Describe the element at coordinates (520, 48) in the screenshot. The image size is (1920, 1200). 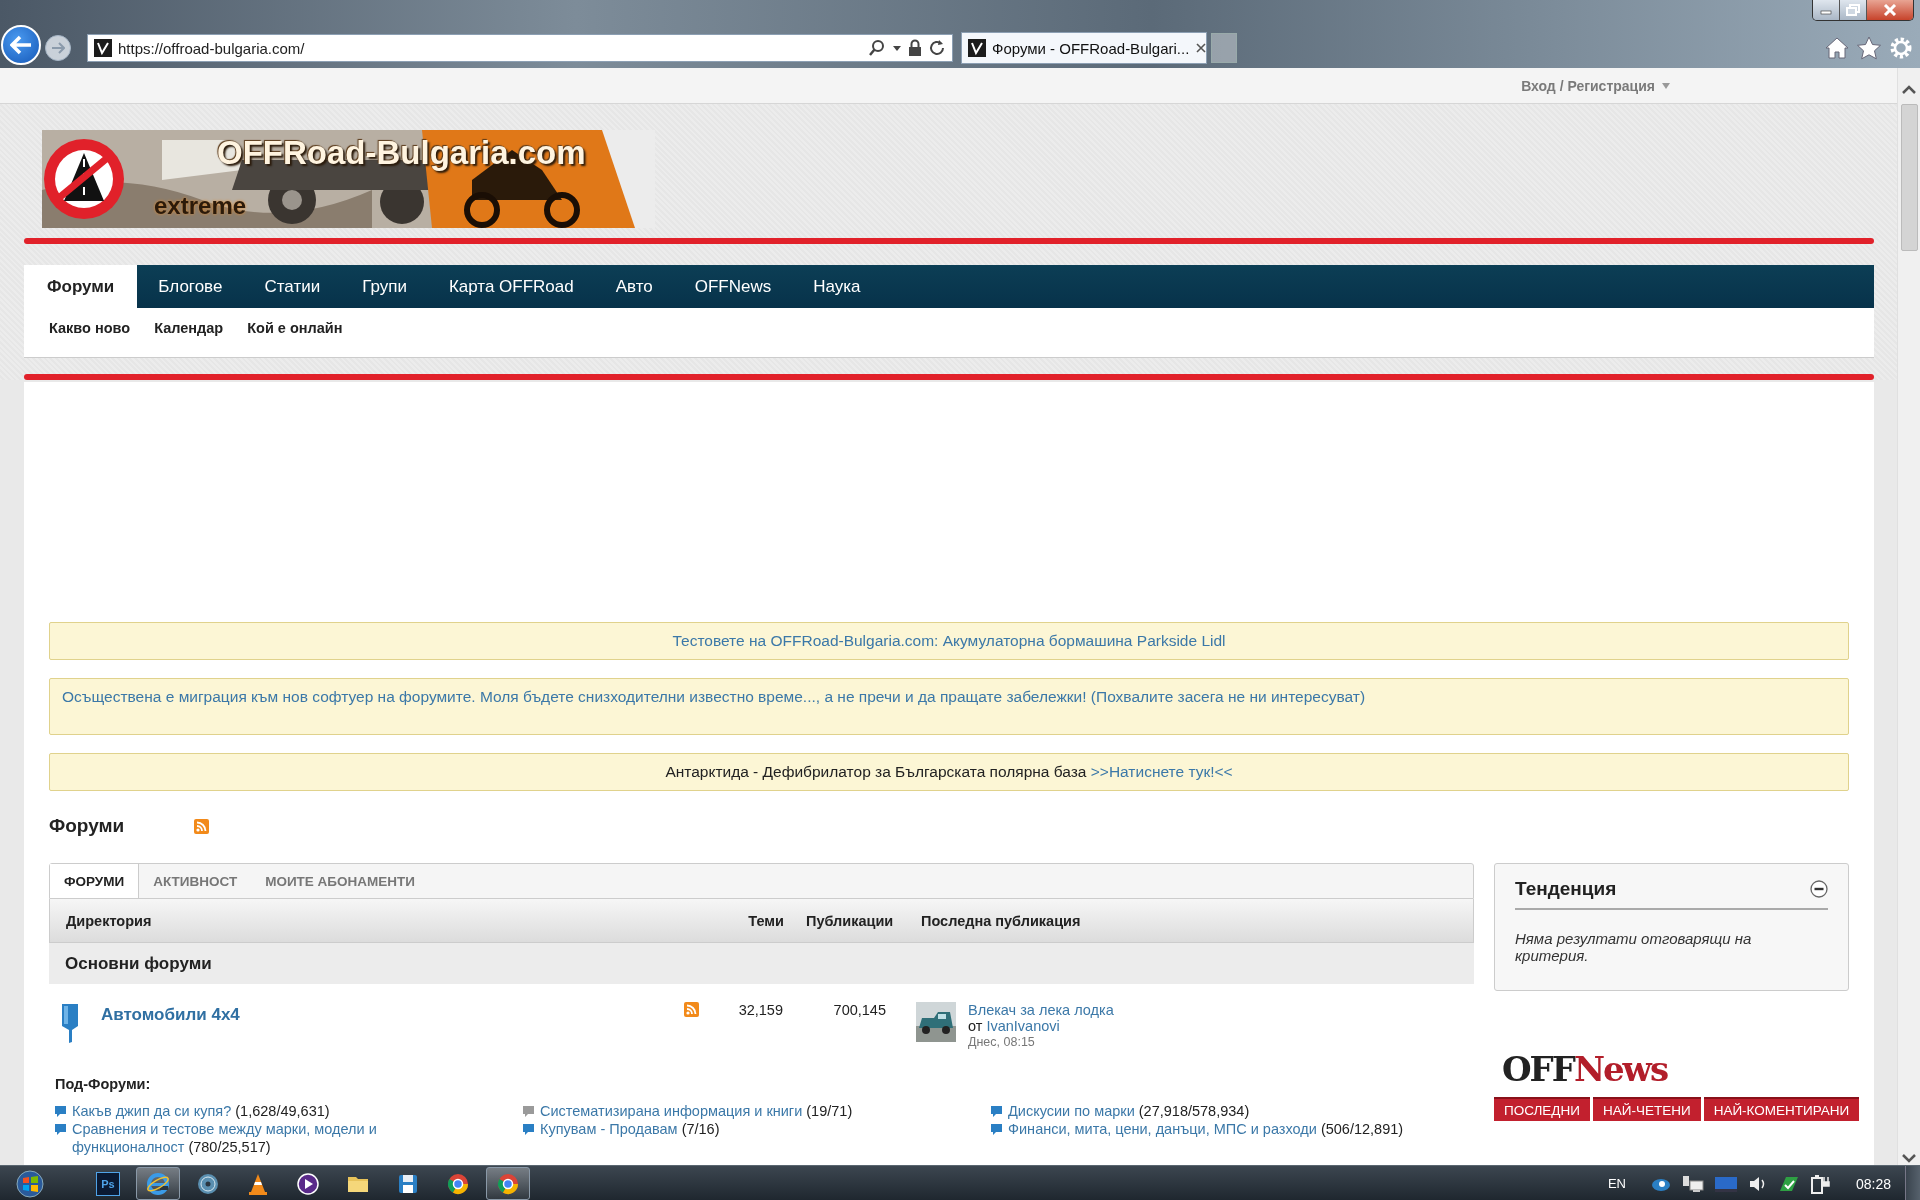
I see `address-field: https://offroad-bulgaria.com/` at that location.